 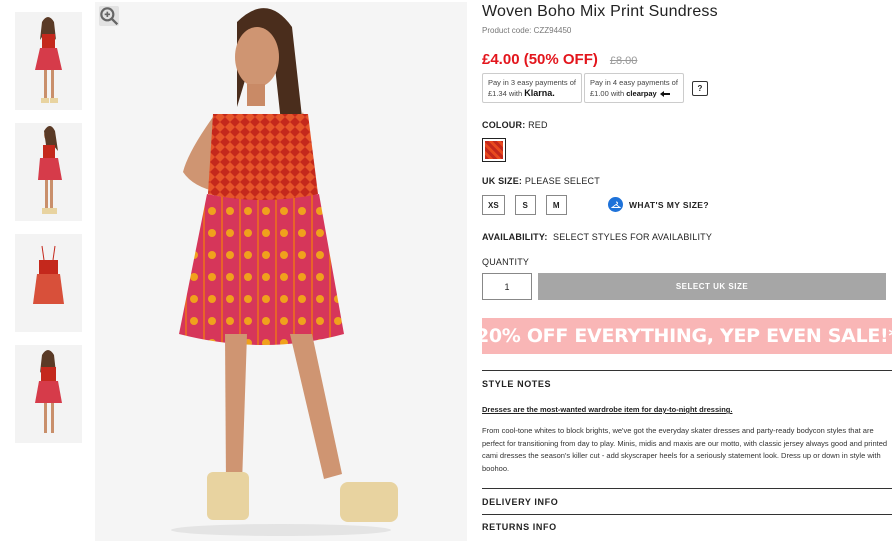 I want to click on sale-price: £4.00 (50% OFF), so click(x=540, y=59).